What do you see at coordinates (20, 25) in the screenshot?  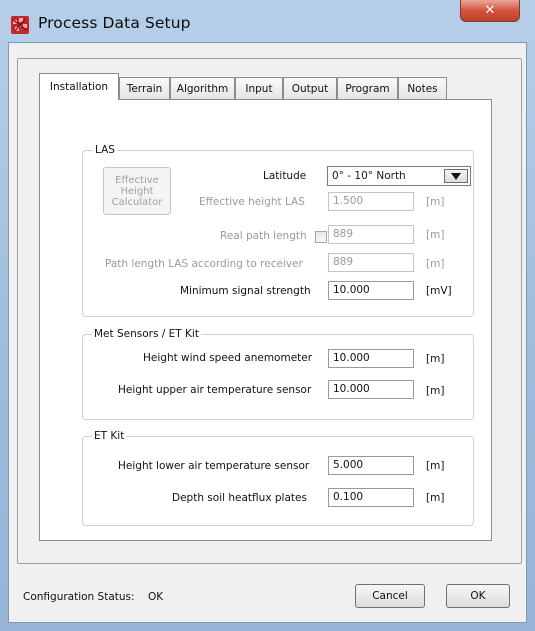 I see `app-icon` at bounding box center [20, 25].